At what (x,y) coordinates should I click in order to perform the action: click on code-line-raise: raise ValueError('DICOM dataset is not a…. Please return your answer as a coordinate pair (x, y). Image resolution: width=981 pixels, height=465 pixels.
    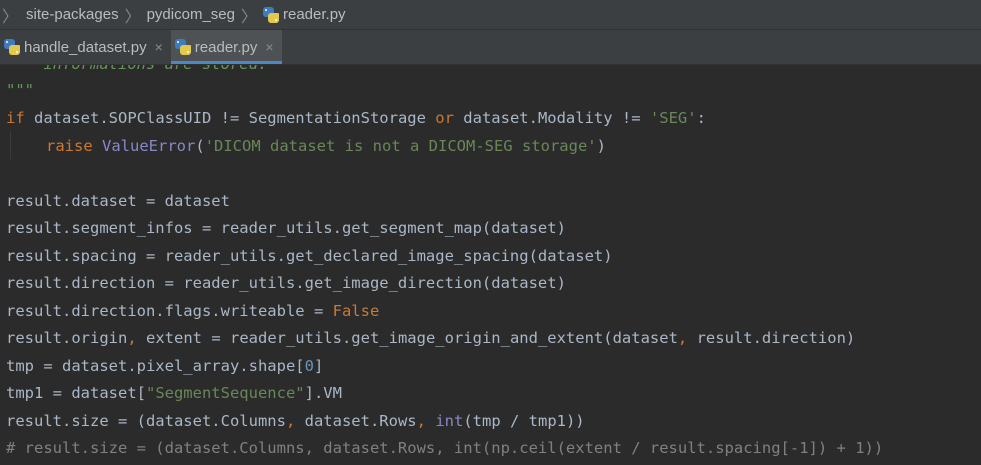
    Looking at the image, I should click on (326, 146).